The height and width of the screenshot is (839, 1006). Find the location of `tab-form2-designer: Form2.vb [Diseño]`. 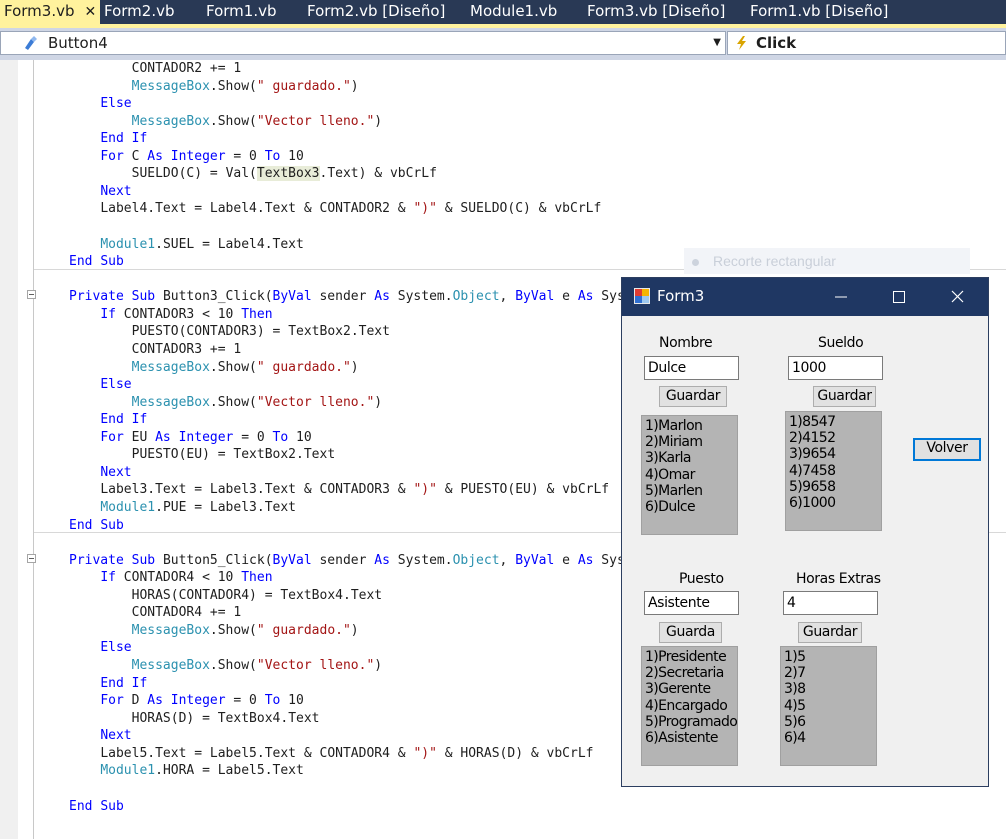

tab-form2-designer: Form2.vb [Diseño] is located at coordinates (376, 12).